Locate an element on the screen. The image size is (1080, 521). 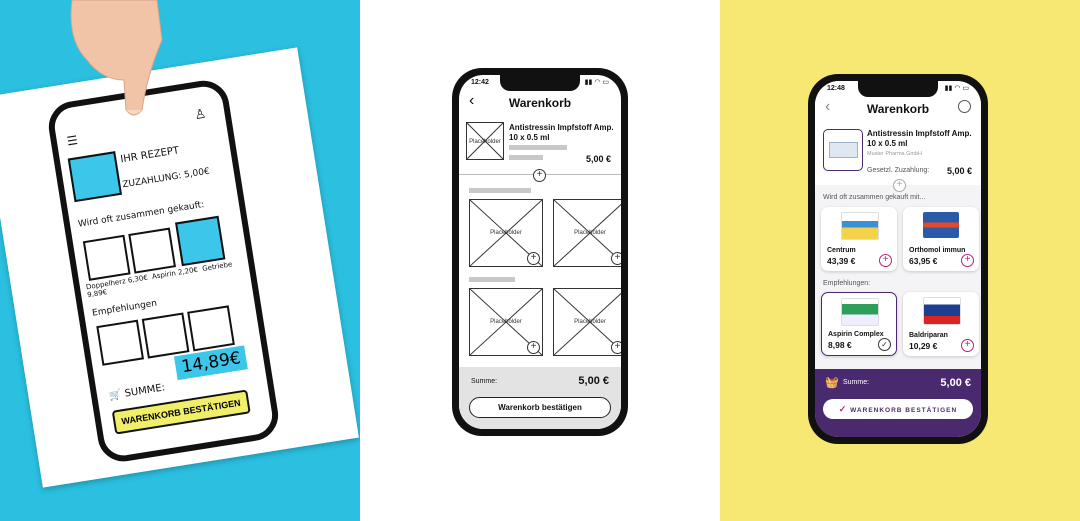
card-name: Aspirin Complex is located at coordinates (856, 334).